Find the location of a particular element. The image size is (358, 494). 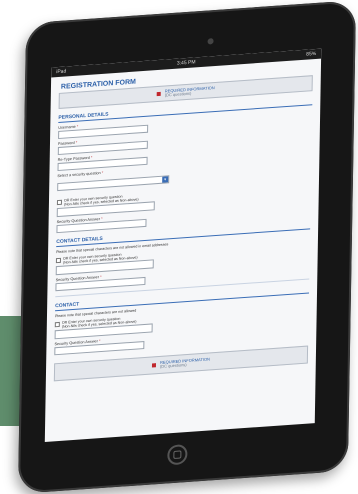

camera-icon is located at coordinates (210, 41).